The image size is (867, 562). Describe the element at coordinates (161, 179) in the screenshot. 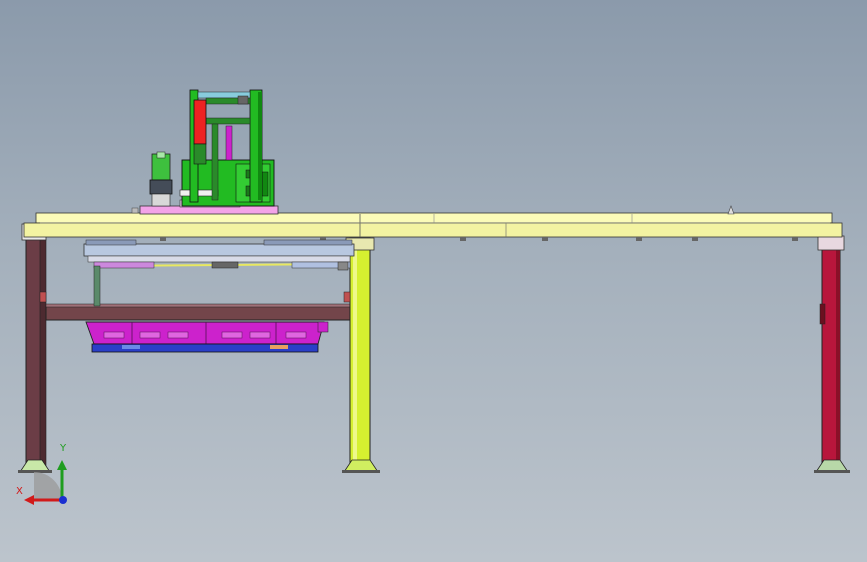

I see `motor` at that location.